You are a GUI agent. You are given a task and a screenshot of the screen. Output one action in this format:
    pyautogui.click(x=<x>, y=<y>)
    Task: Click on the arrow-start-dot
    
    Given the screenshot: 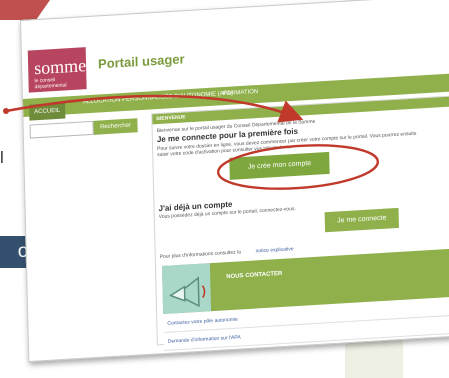 What is the action you would take?
    pyautogui.click(x=6, y=111)
    